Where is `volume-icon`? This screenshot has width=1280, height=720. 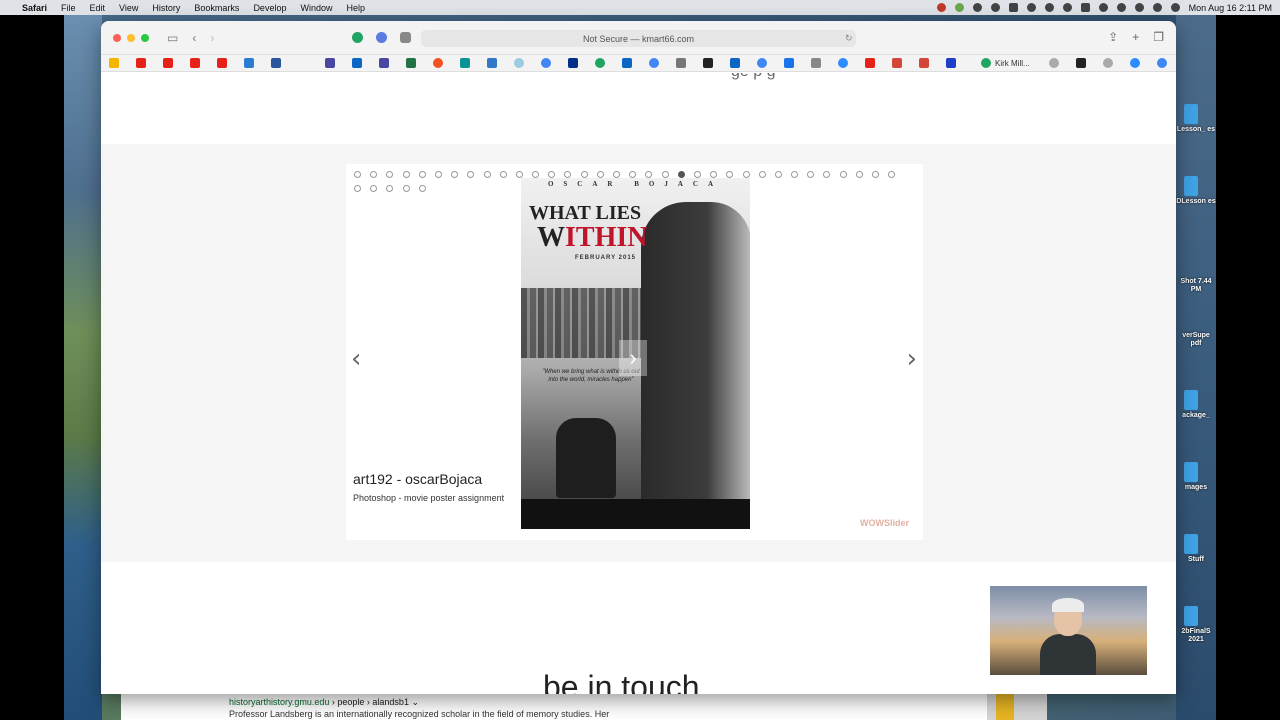
volume-icon is located at coordinates (1049, 7).